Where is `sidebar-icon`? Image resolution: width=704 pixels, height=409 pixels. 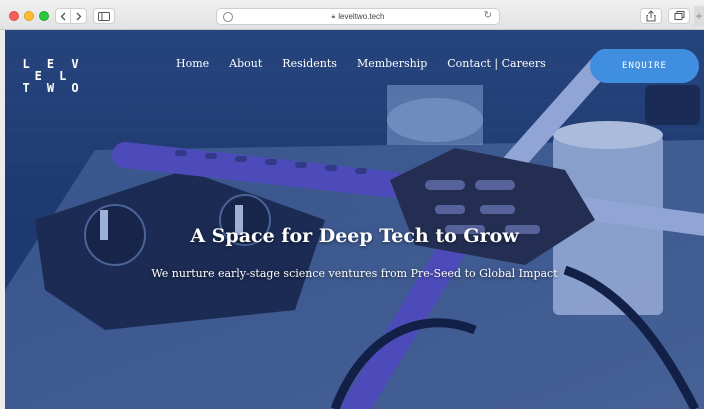
sidebar-icon is located at coordinates (104, 16).